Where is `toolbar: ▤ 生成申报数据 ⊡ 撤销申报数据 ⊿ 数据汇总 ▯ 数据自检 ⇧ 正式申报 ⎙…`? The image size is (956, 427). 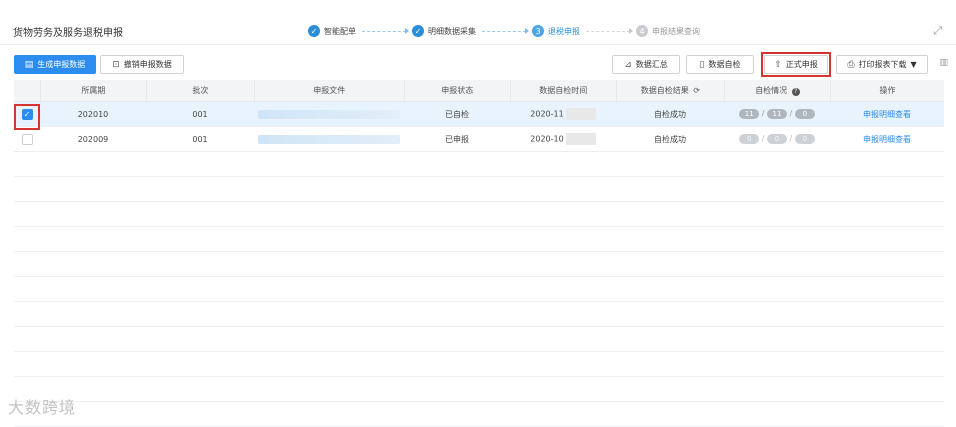 toolbar: ▤ 生成申报数据 ⊡ 撤销申报数据 ⊿ 数据汇总 ▯ 数据自检 ⇧ 正式申报 ⎙… is located at coordinates (479, 64).